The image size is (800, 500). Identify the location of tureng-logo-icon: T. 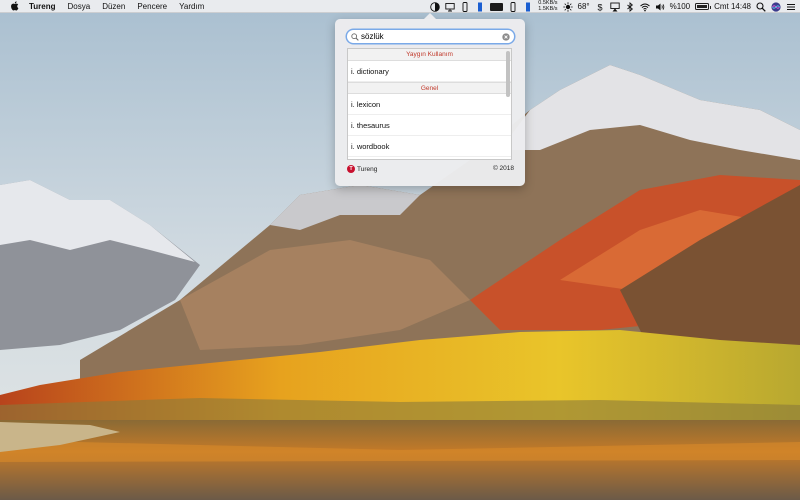
(351, 169).